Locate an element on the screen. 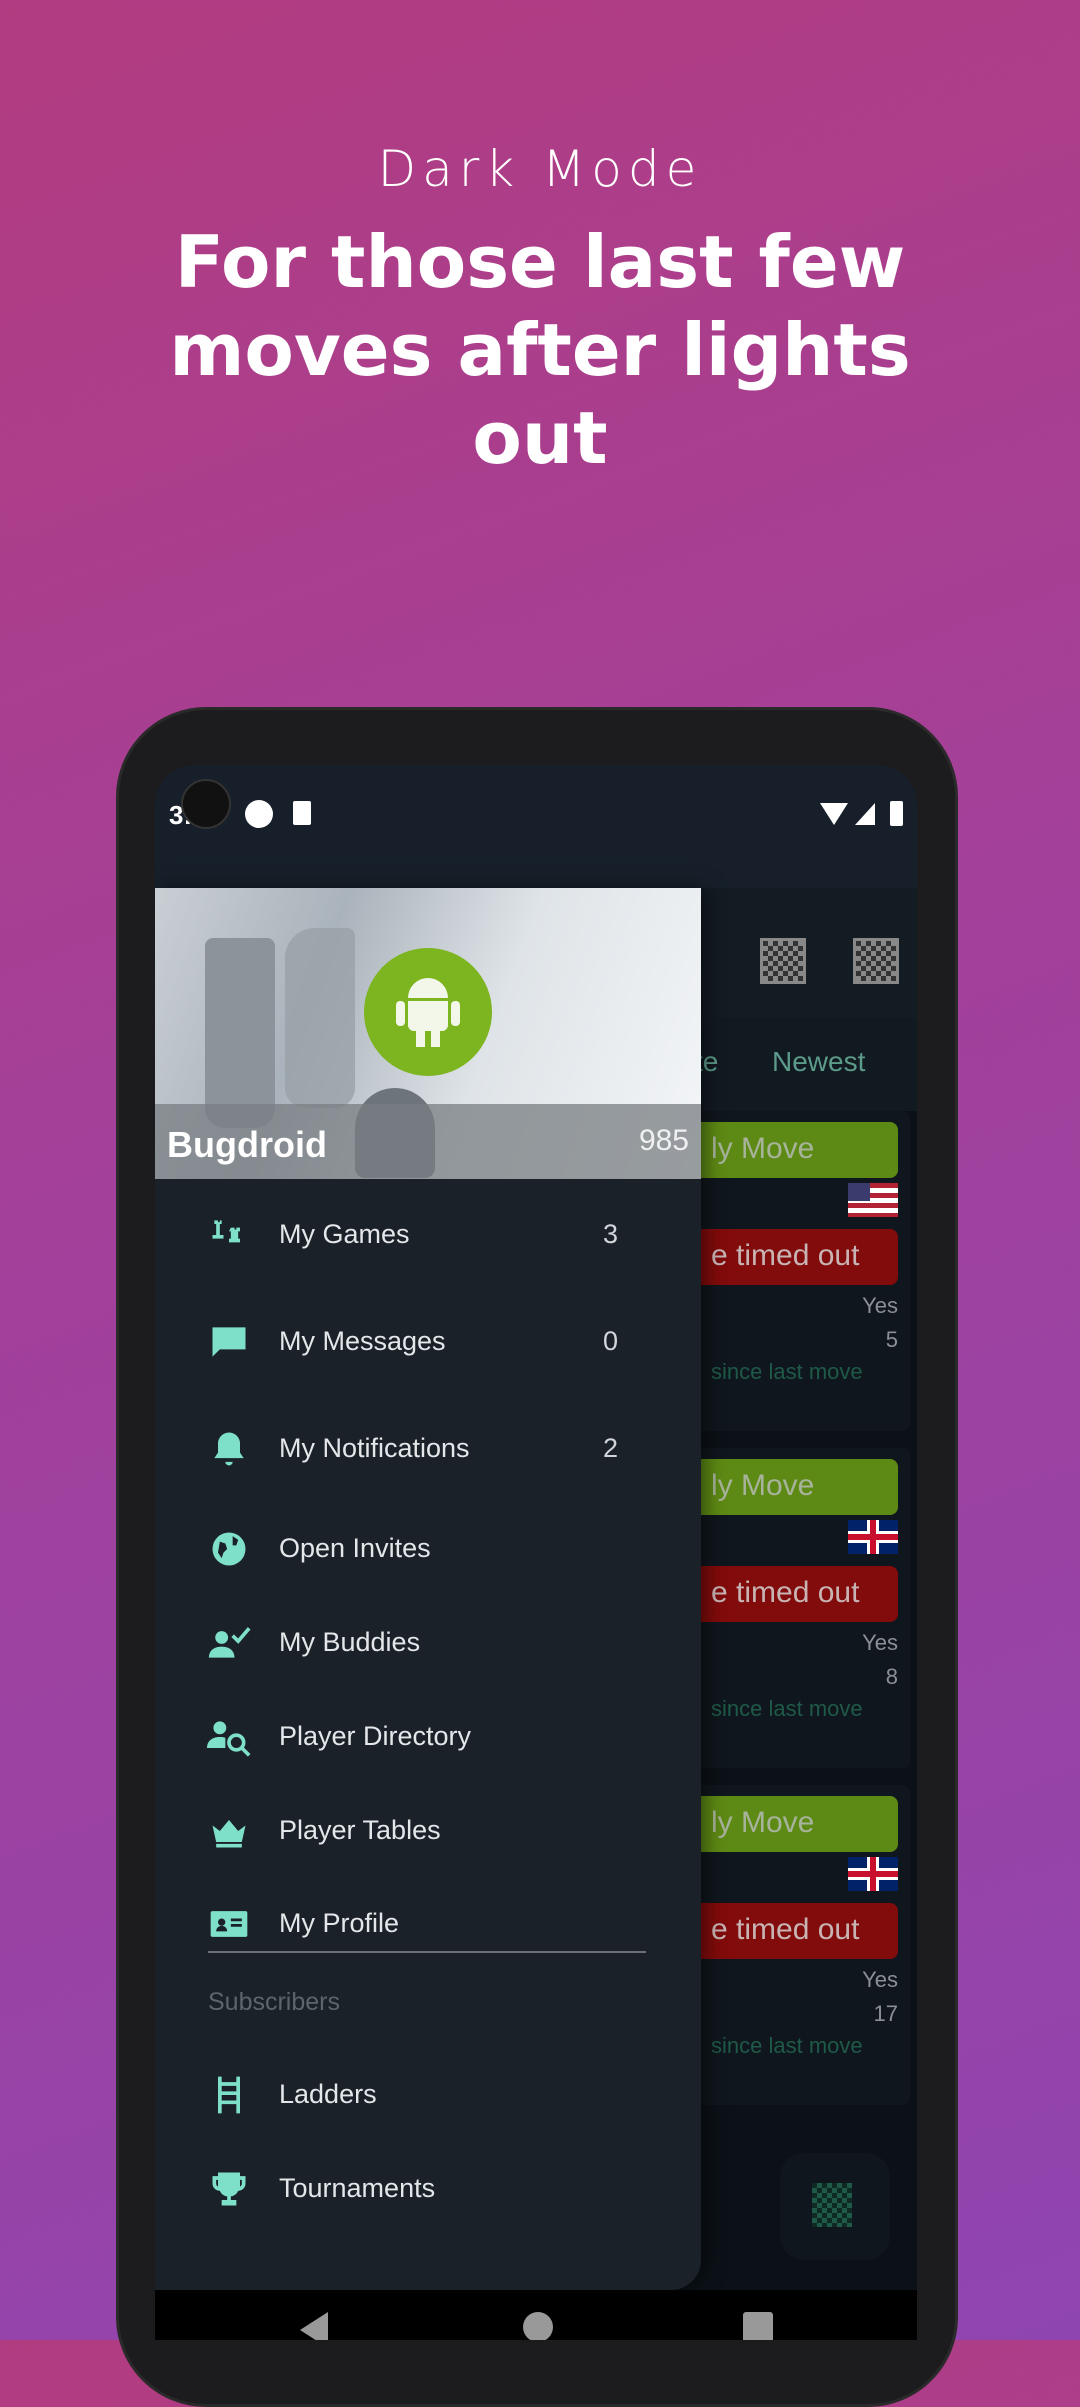 The width and height of the screenshot is (1080, 2407). ladder-icon is located at coordinates (229, 2095).